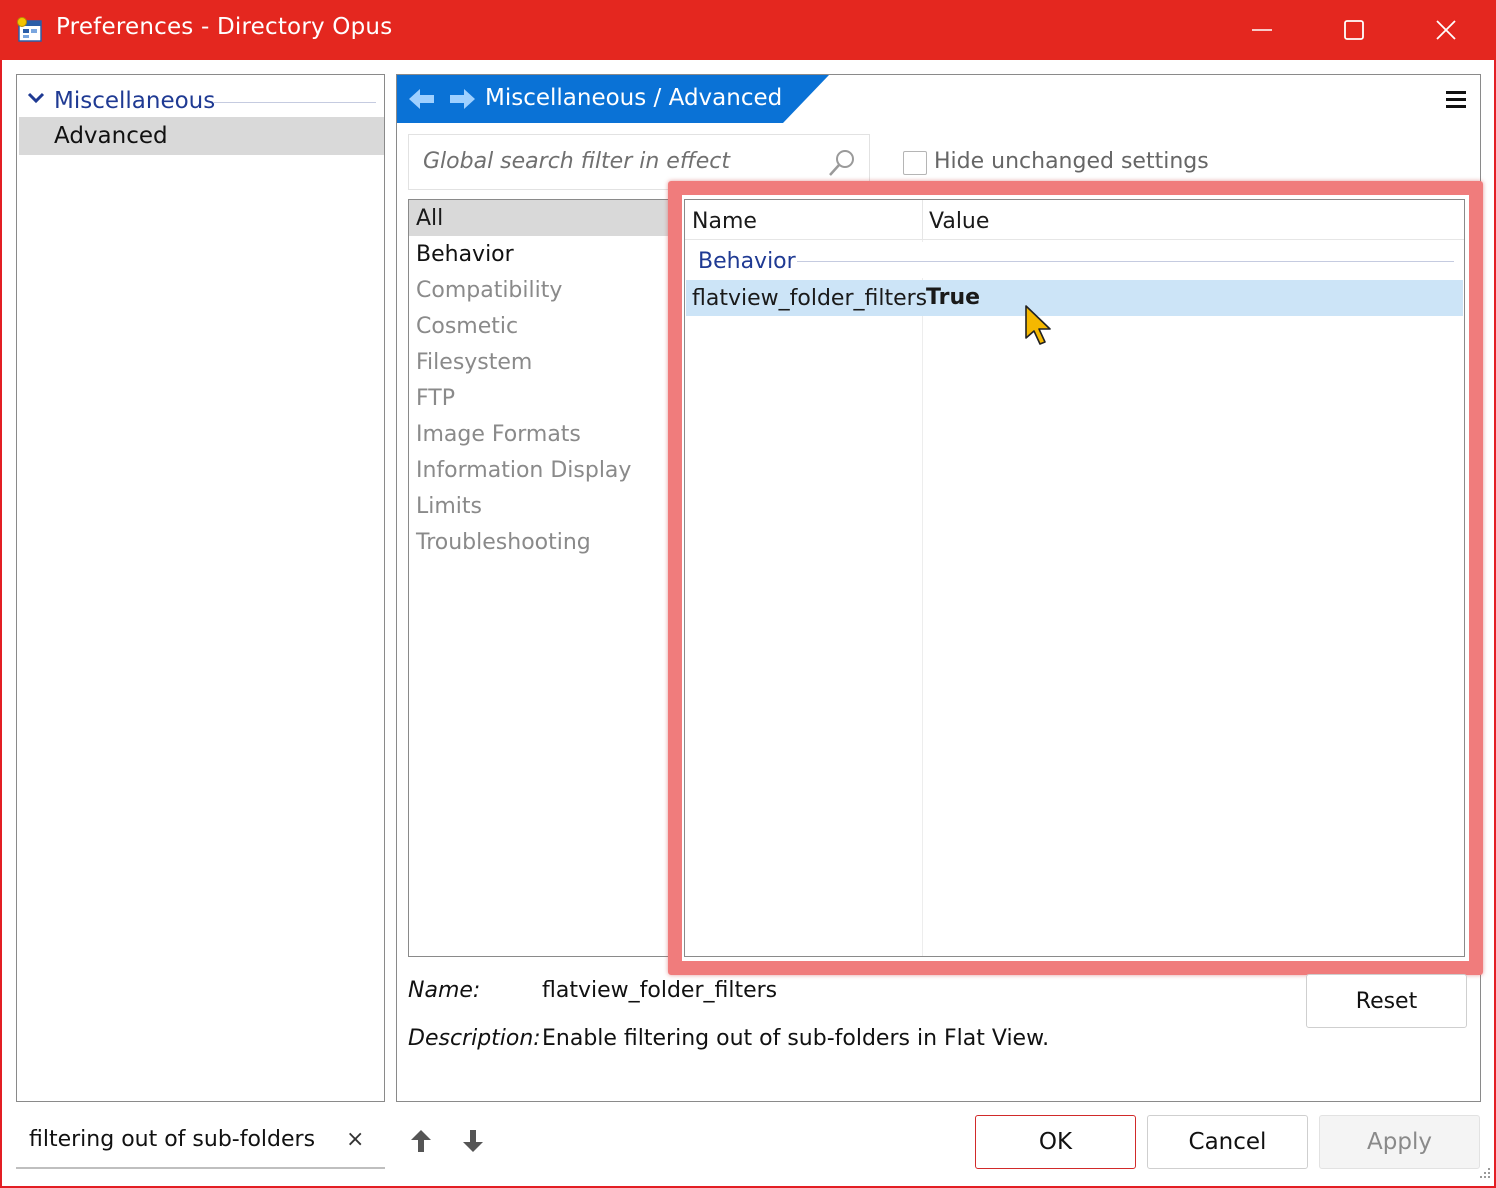 The width and height of the screenshot is (1496, 1188). What do you see at coordinates (111, 136) in the screenshot?
I see `tree-item-label: Advanced` at bounding box center [111, 136].